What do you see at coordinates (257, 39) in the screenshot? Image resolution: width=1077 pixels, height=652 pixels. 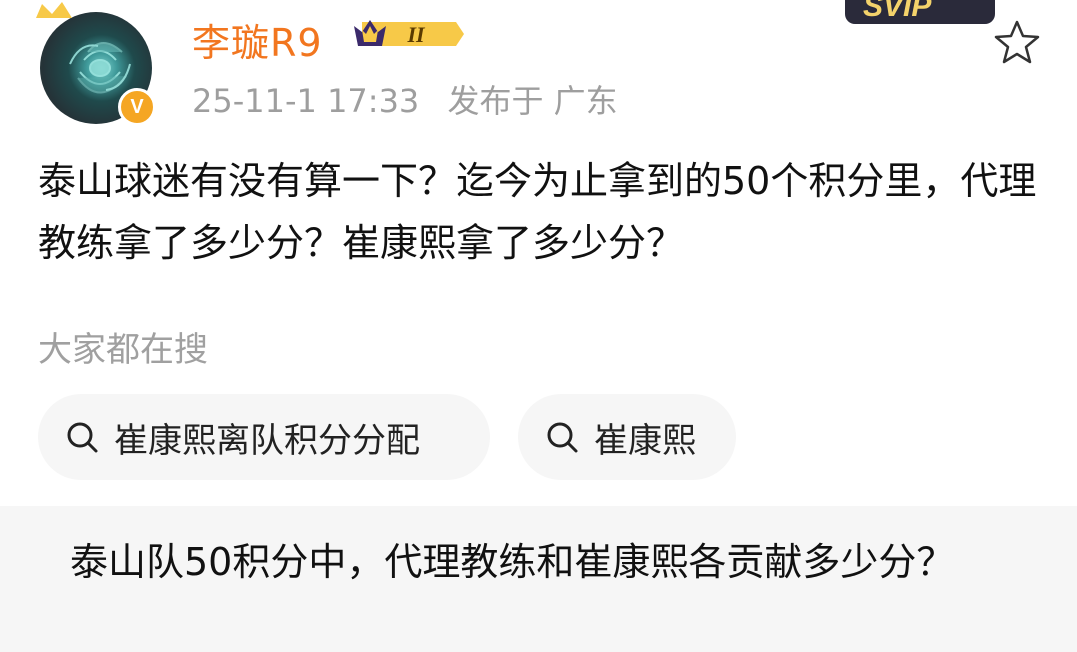 I see `username: 李璇R9` at bounding box center [257, 39].